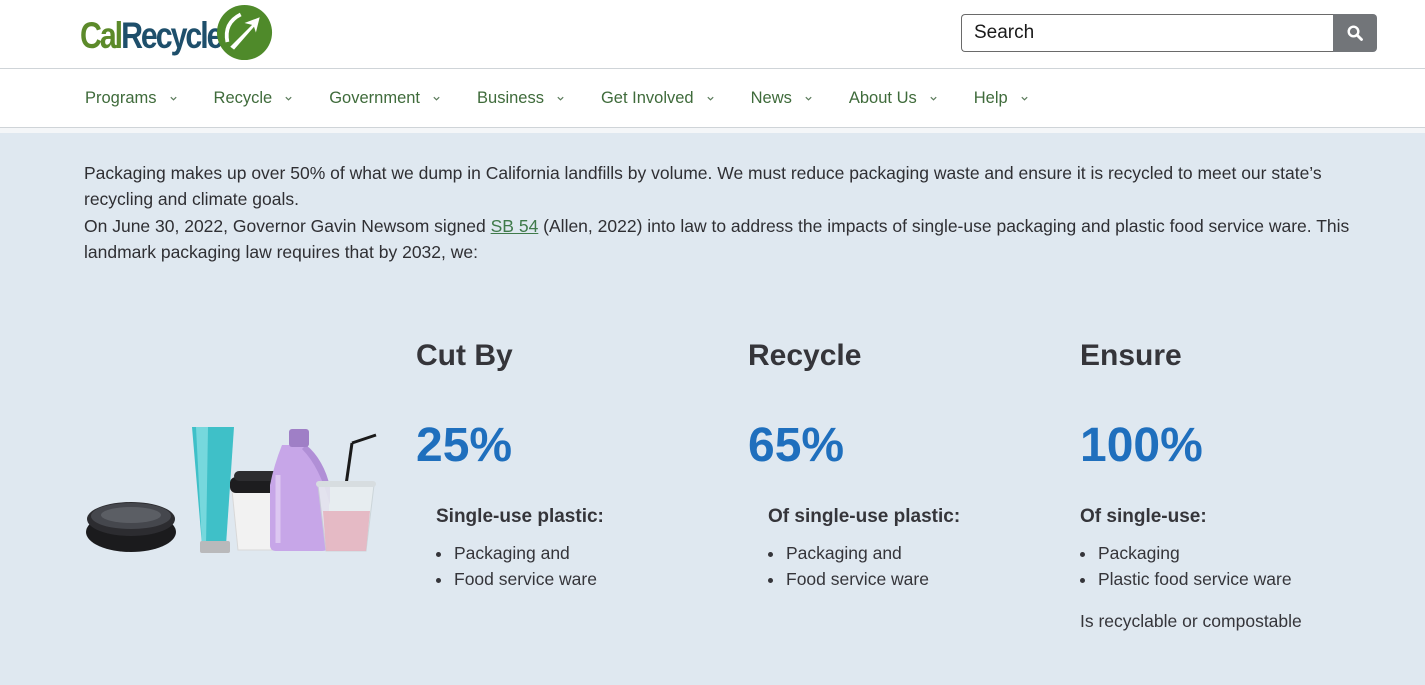 The height and width of the screenshot is (685, 1425). Describe the element at coordinates (771, 97) in the screenshot. I see `nav-label: News` at that location.